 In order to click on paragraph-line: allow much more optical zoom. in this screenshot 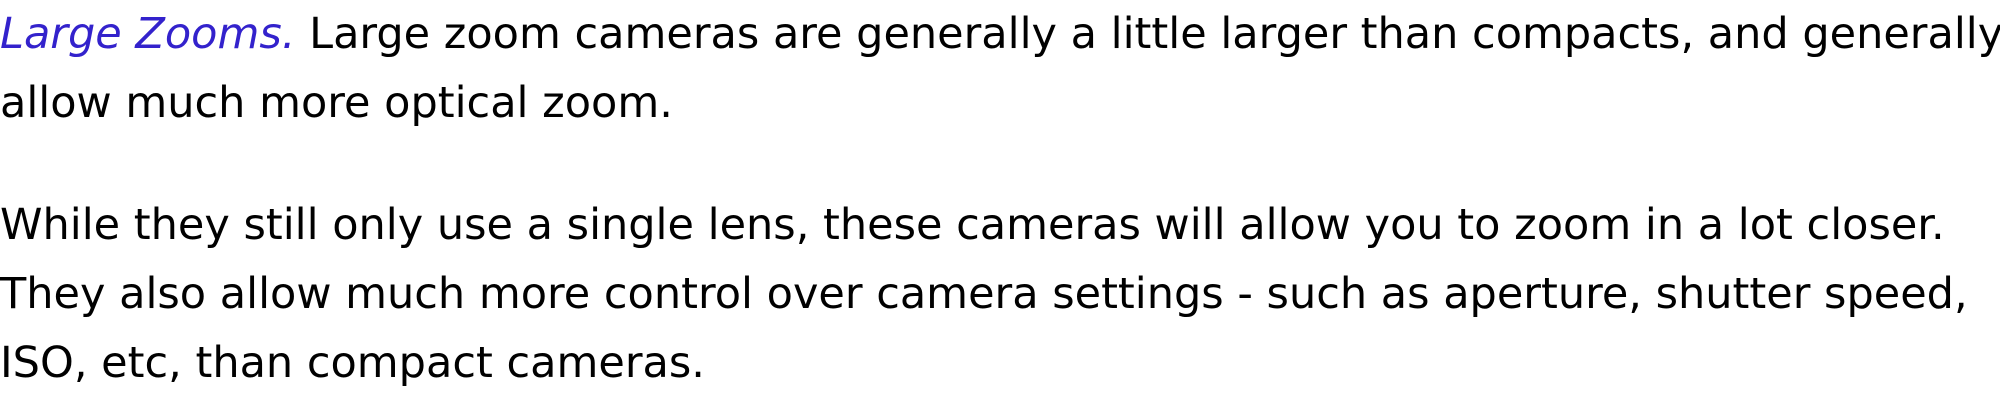, I will do `click(336, 103)`.